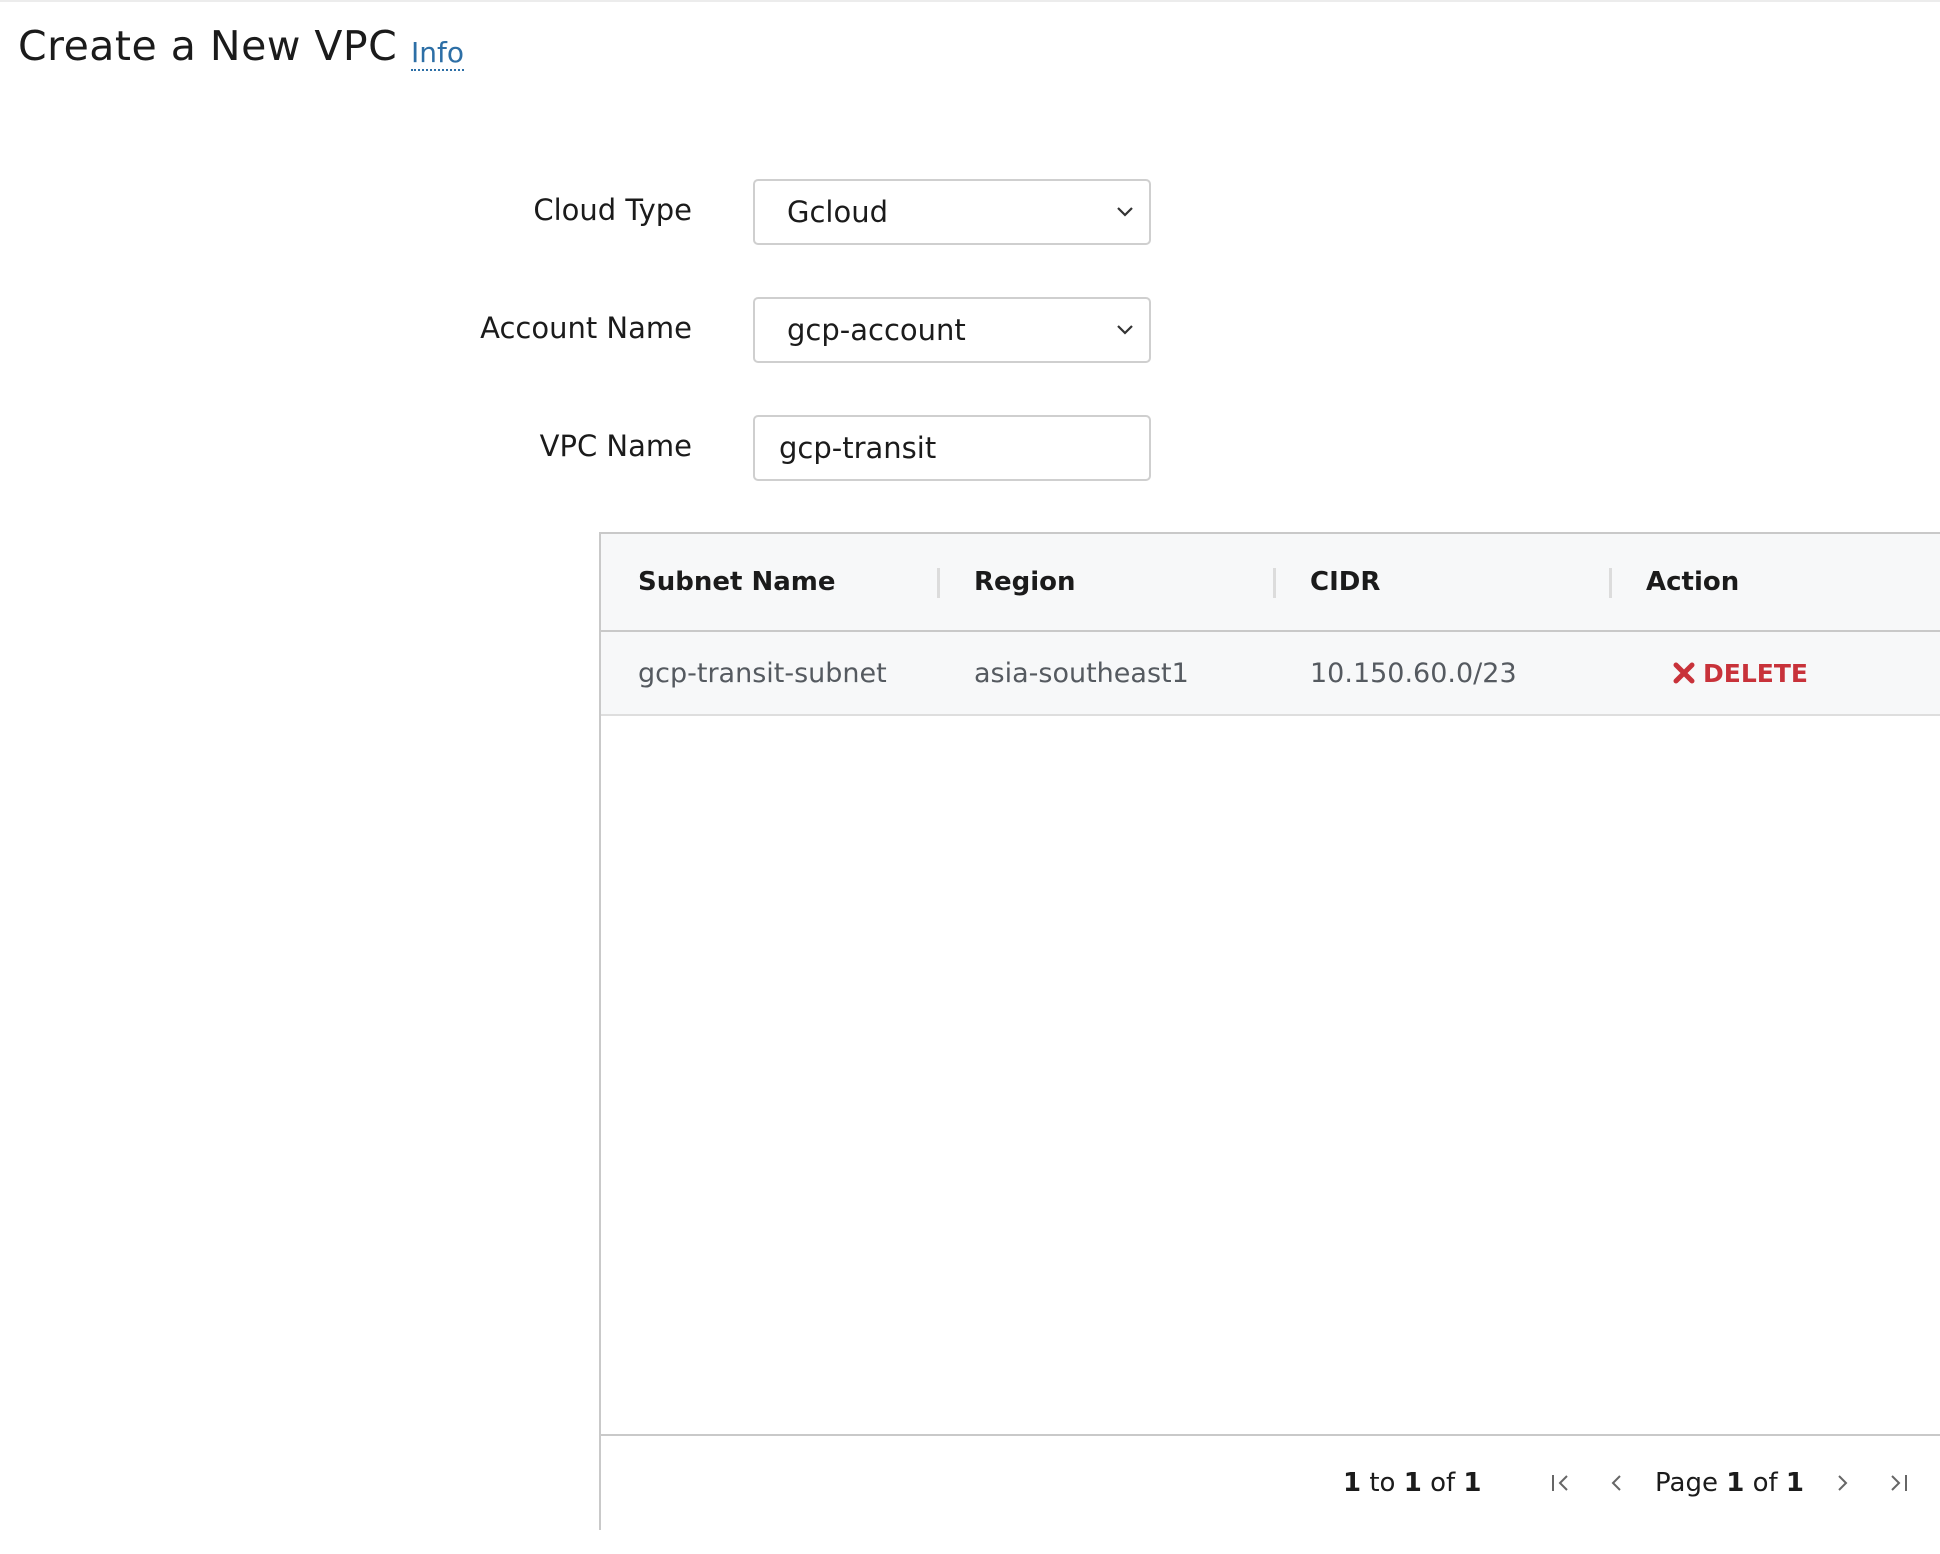  I want to click on range-to-word: to, so click(1382, 1483).